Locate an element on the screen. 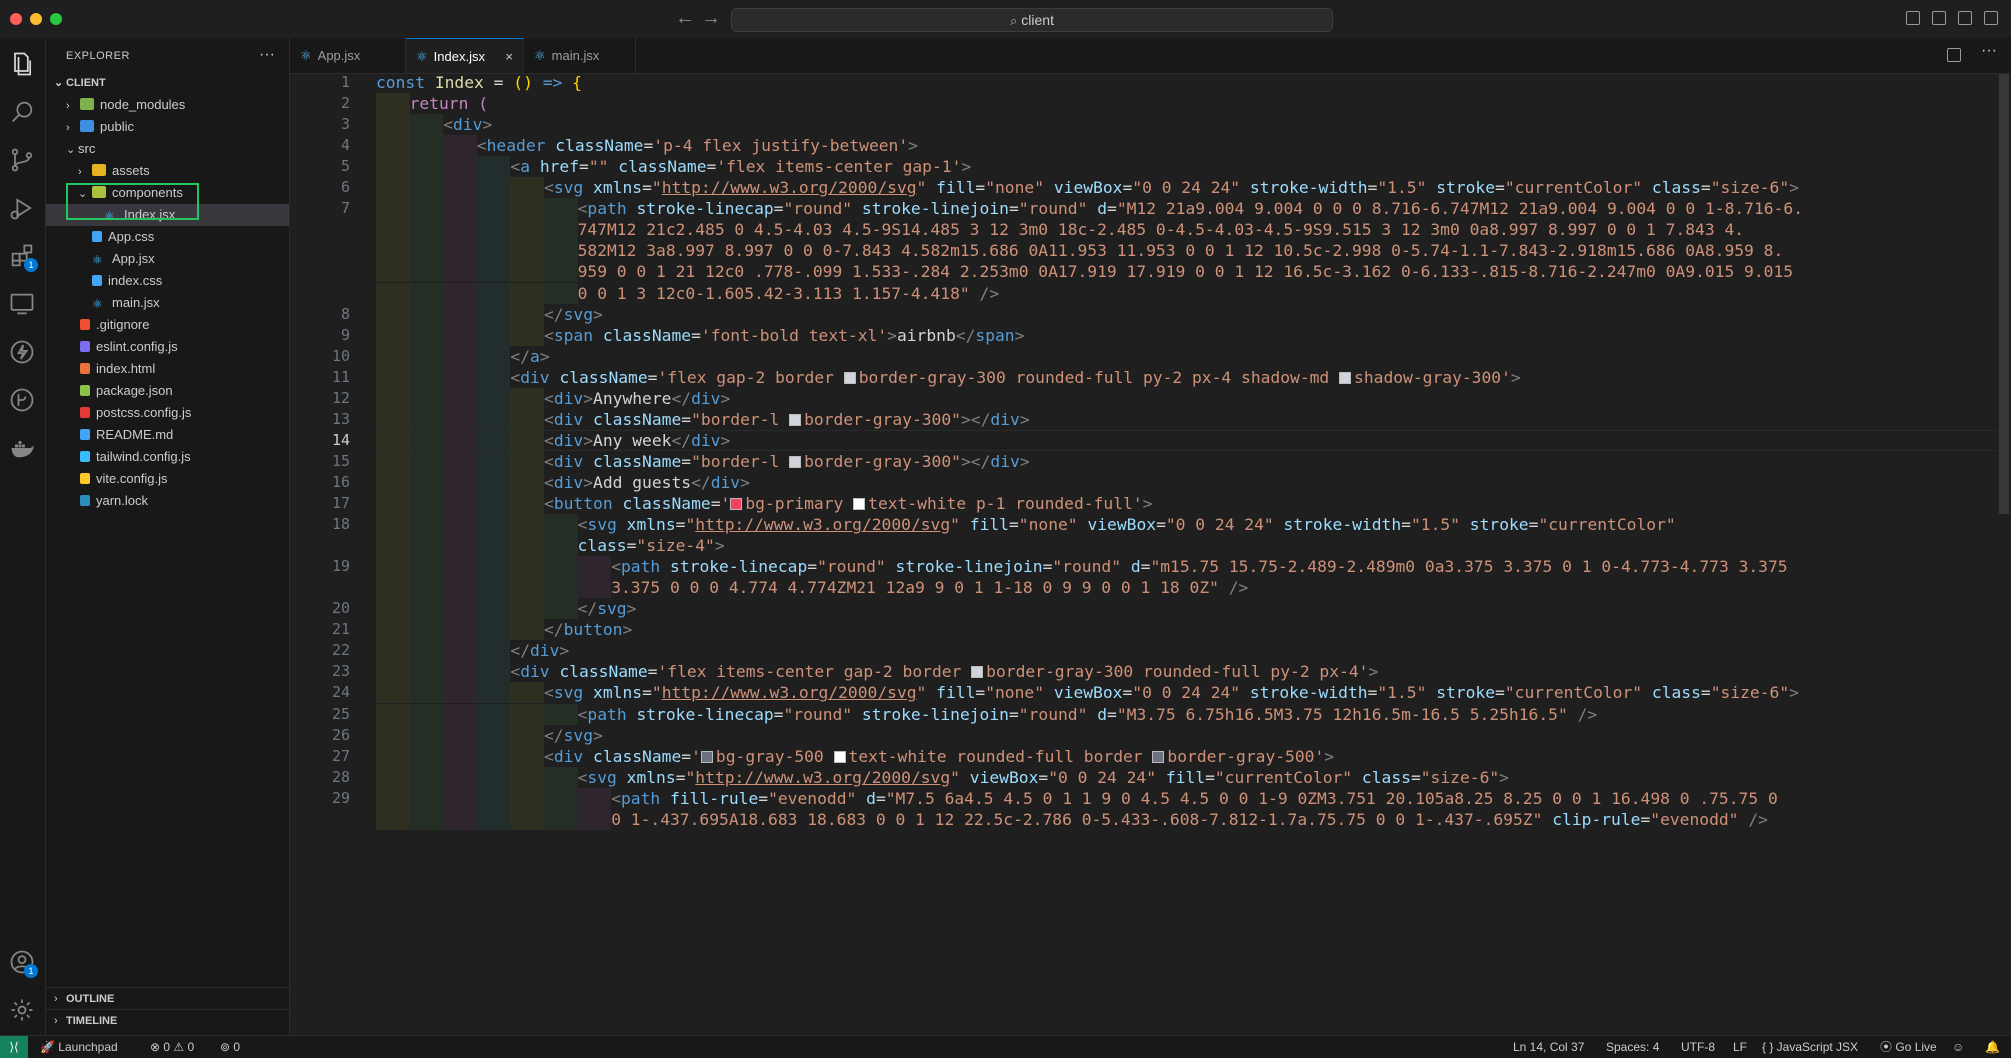 This screenshot has height=1058, width=2011. tree-item: ⌄ src is located at coordinates (167, 149).